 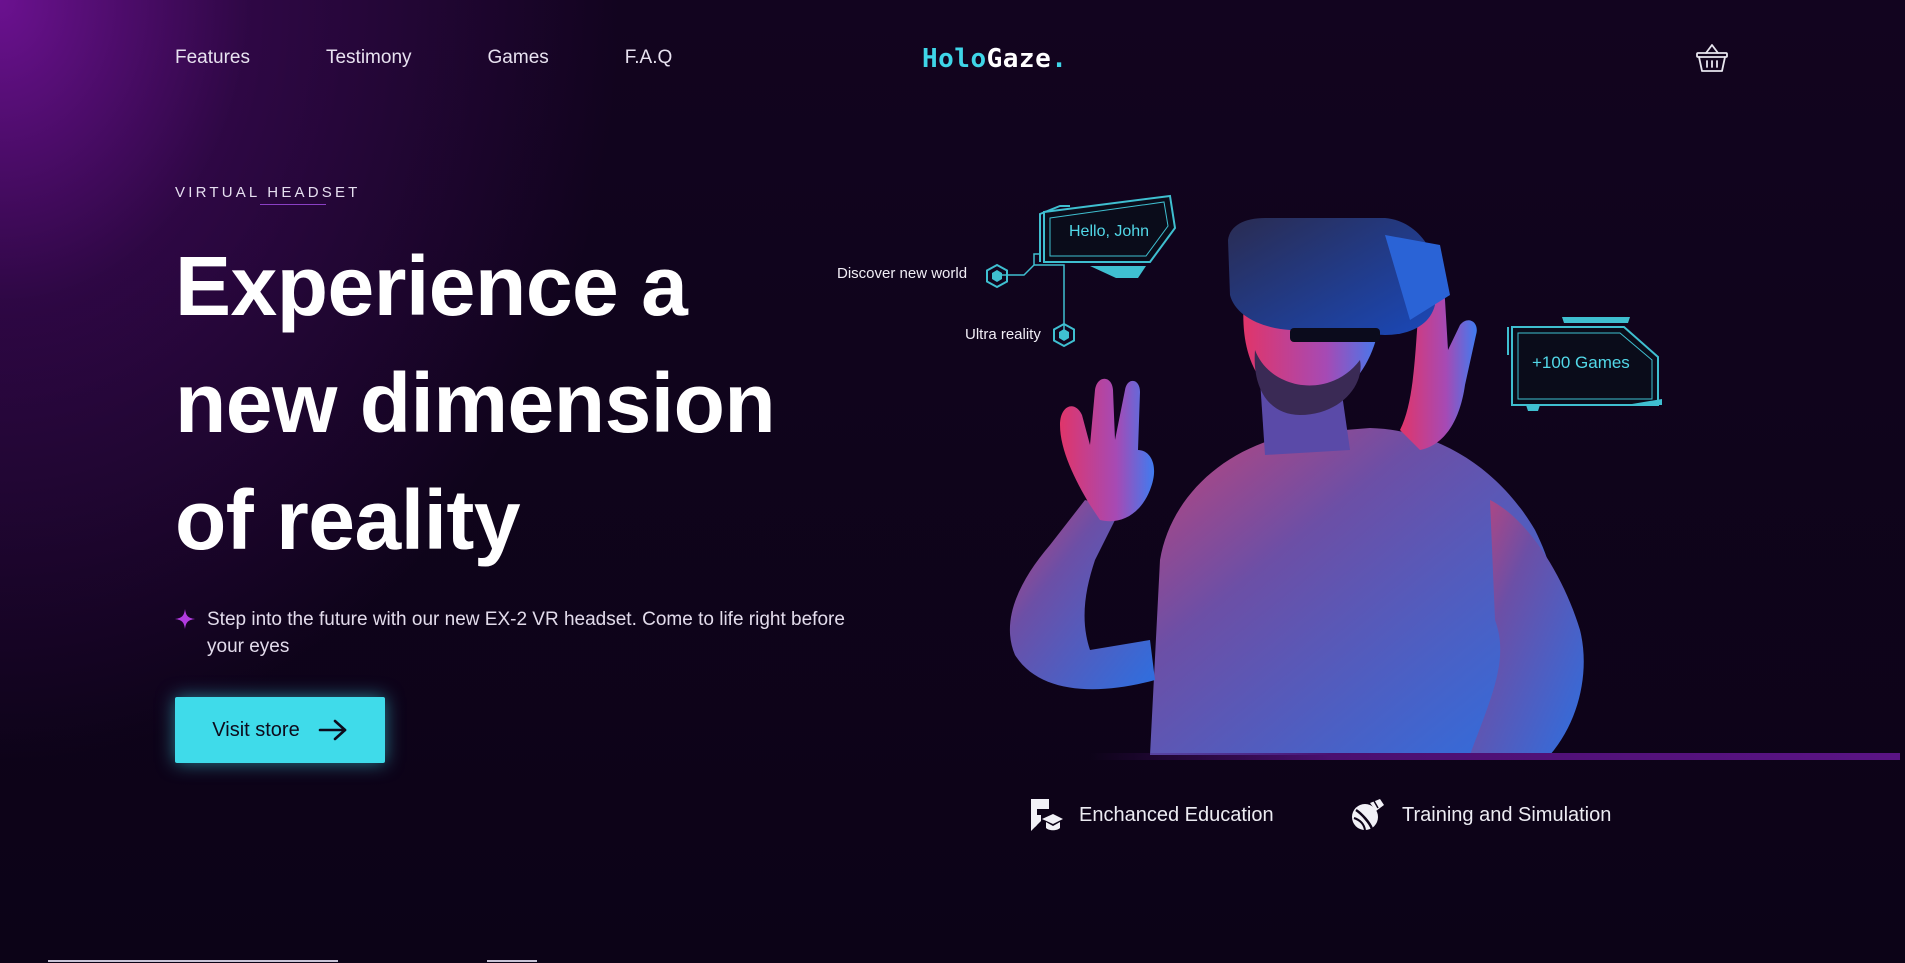 I want to click on eyebrow-underline, so click(x=293, y=204).